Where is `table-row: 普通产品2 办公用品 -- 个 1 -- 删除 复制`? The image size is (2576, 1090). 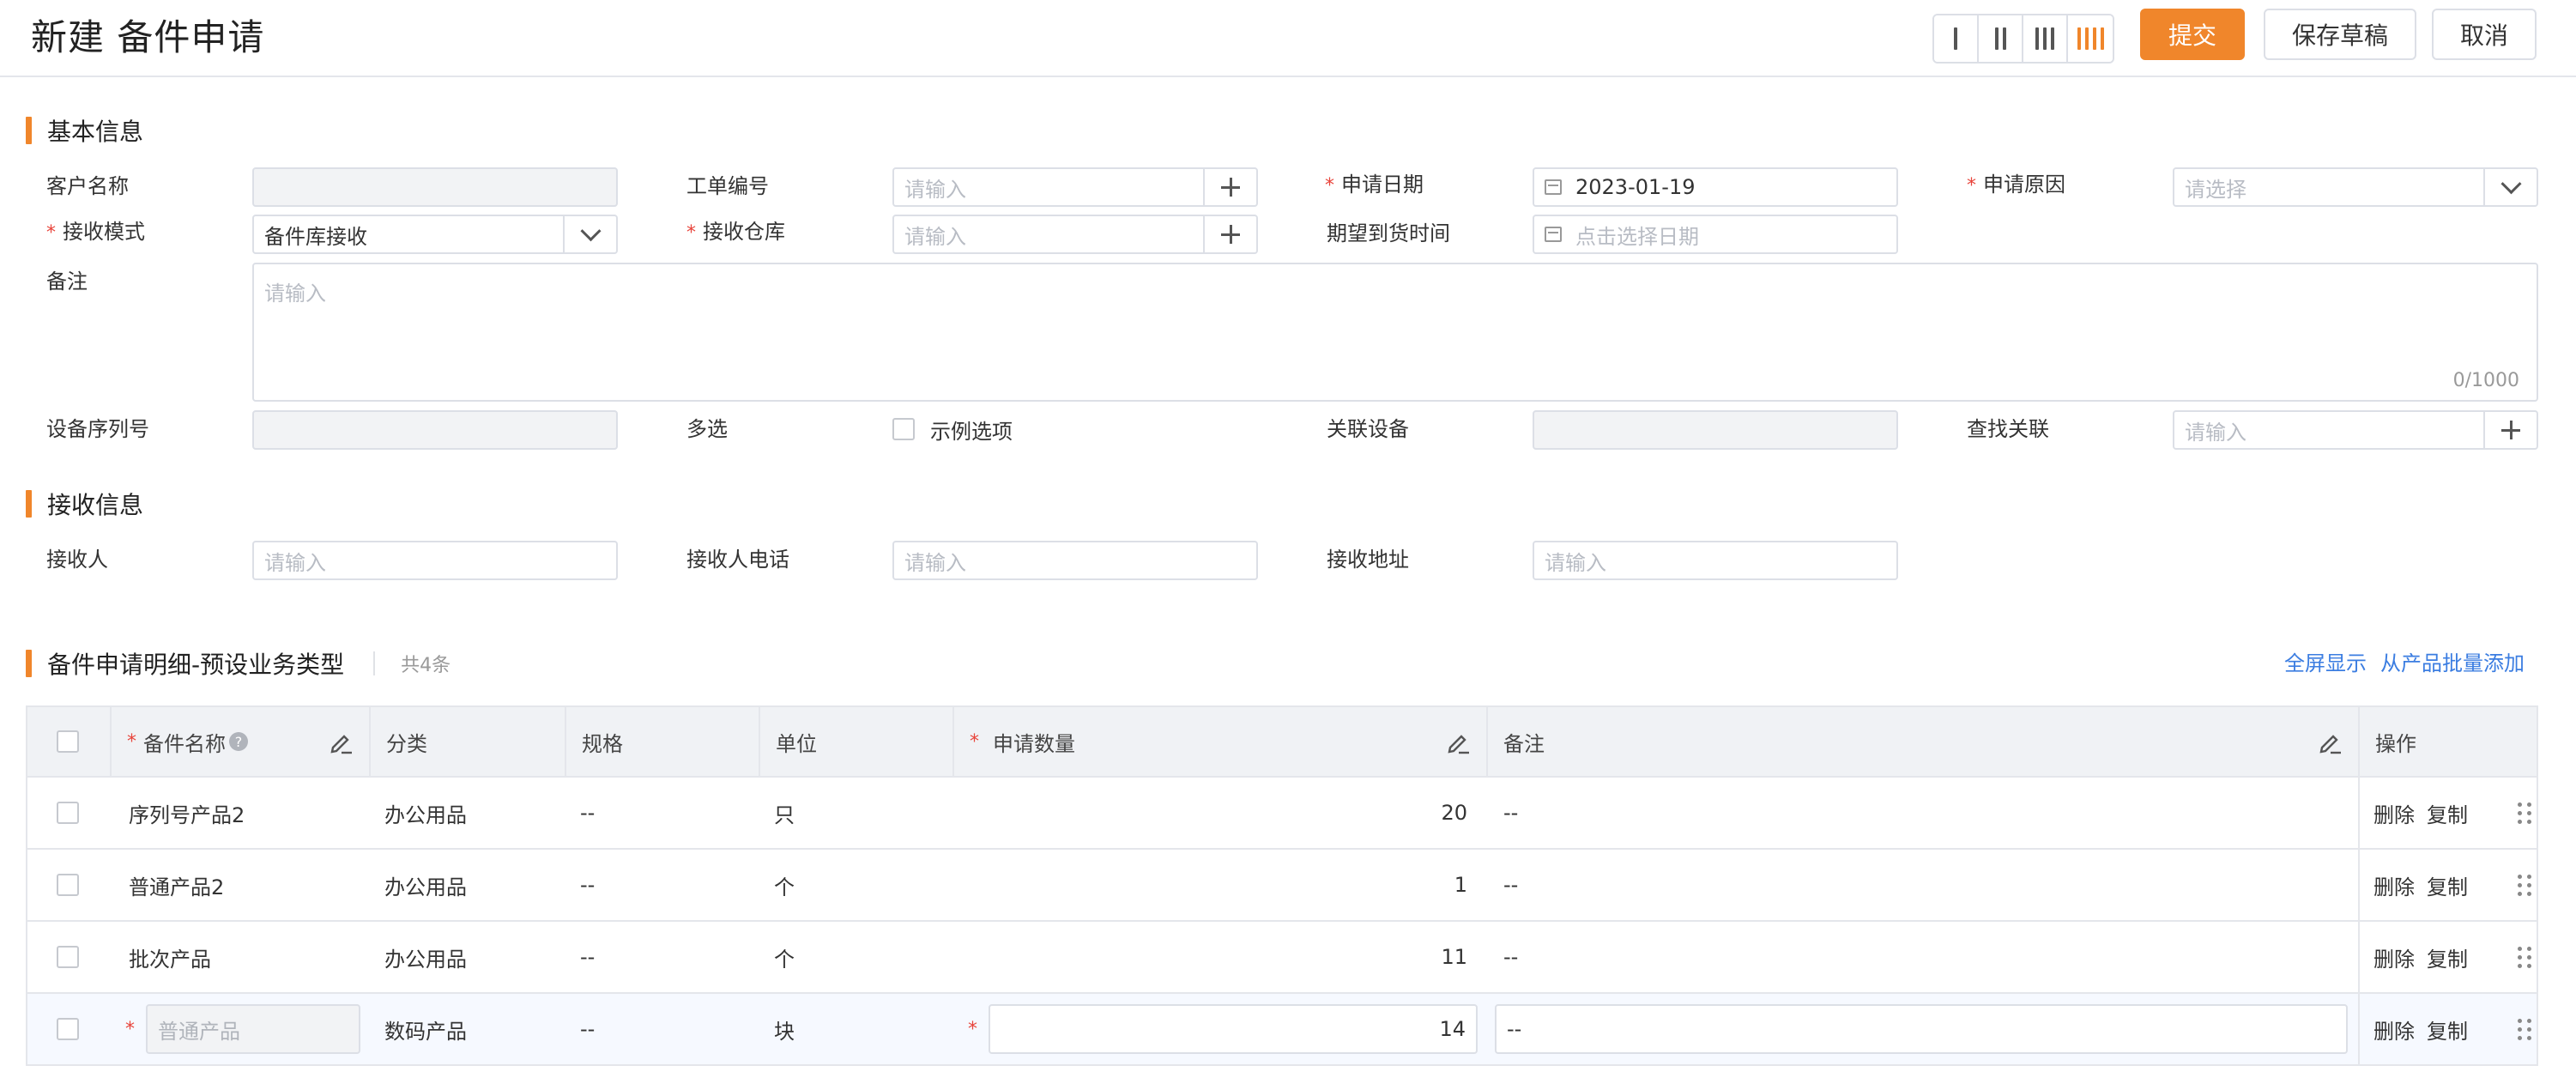 table-row: 普通产品2 办公用品 -- 个 1 -- 删除 复制 is located at coordinates (1282, 884).